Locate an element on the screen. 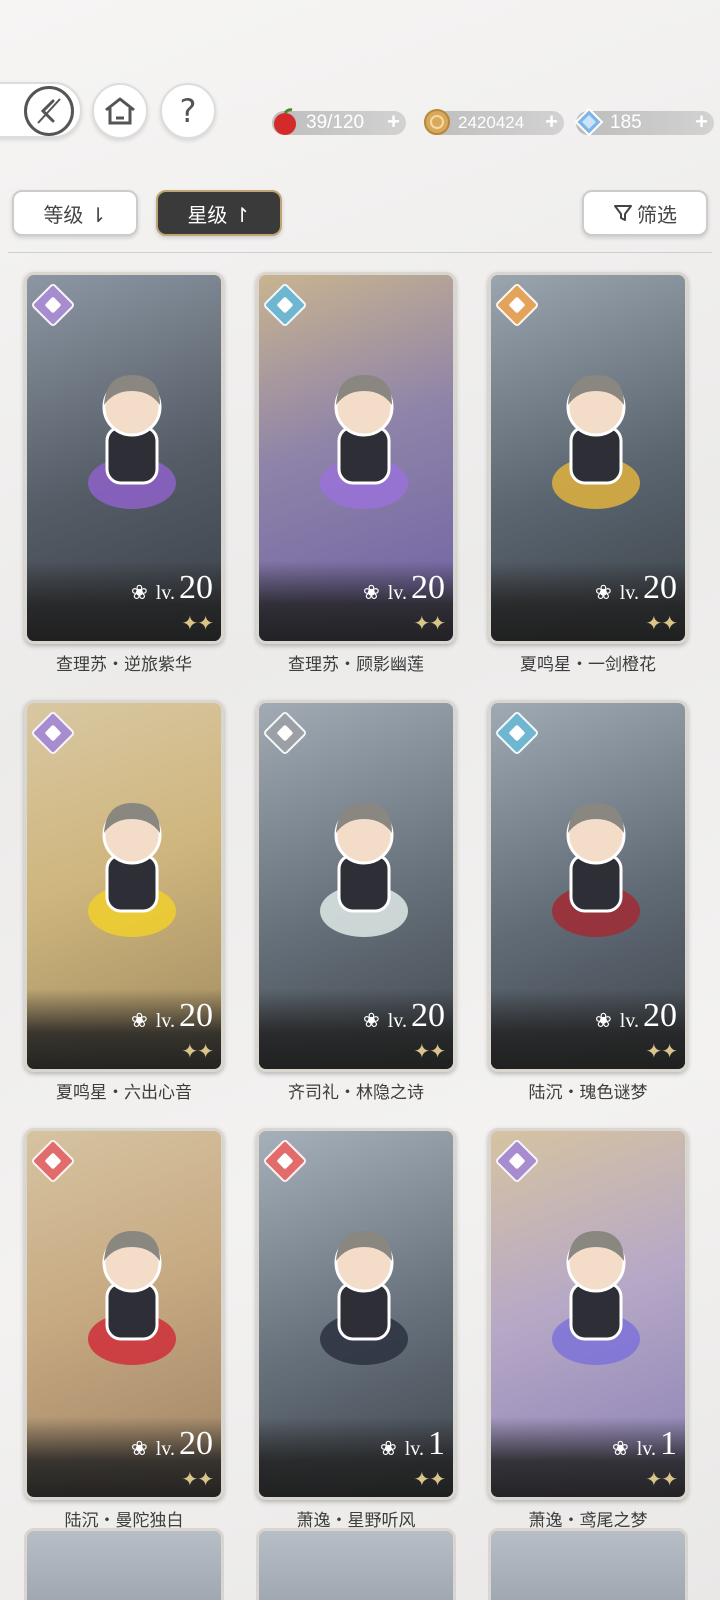 This screenshot has width=720, height=1600. apple-icon is located at coordinates (285, 121).